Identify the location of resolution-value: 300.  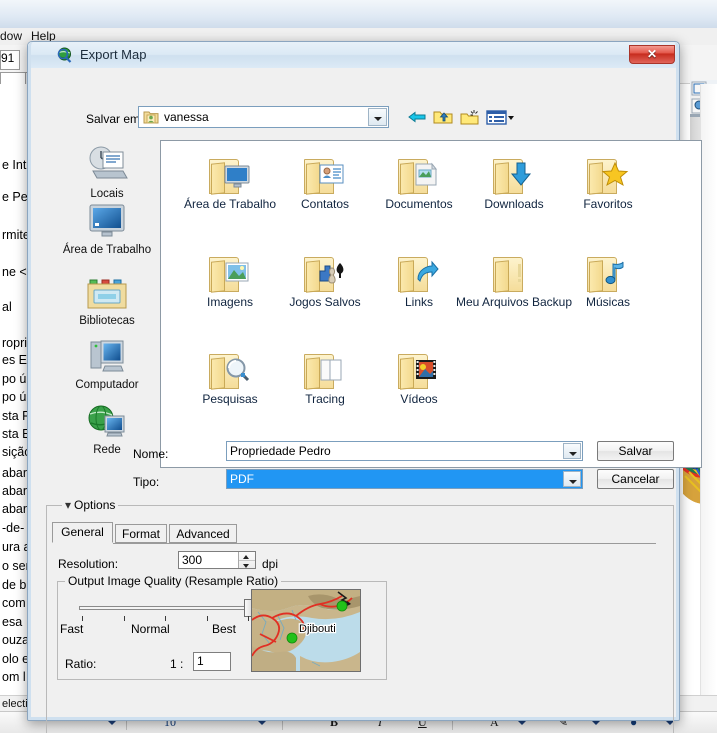
(192, 560).